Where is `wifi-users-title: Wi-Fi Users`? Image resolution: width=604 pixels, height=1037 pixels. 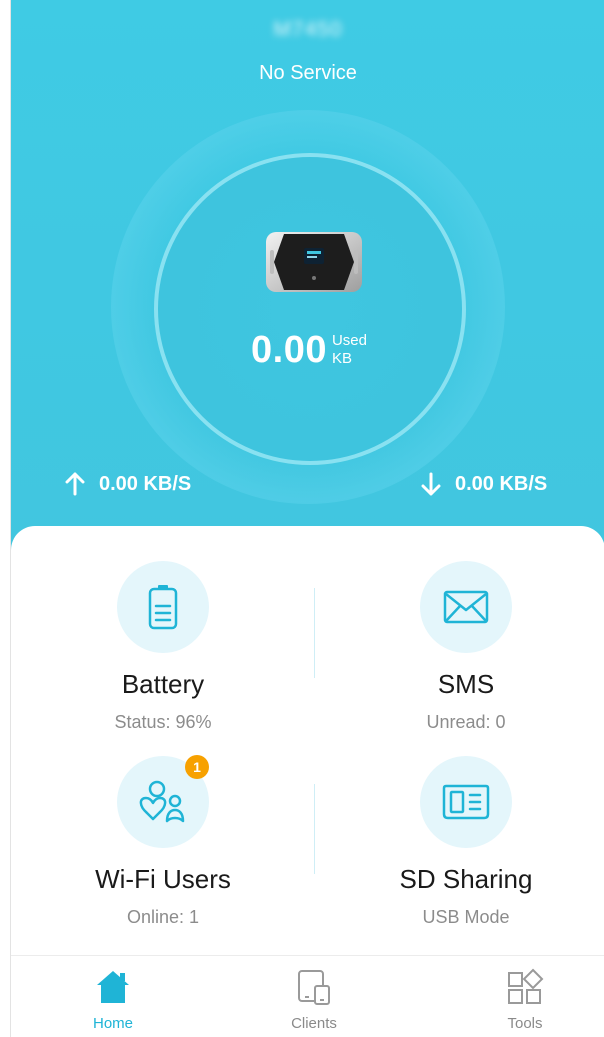
wifi-users-title: Wi-Fi Users is located at coordinates (163, 879).